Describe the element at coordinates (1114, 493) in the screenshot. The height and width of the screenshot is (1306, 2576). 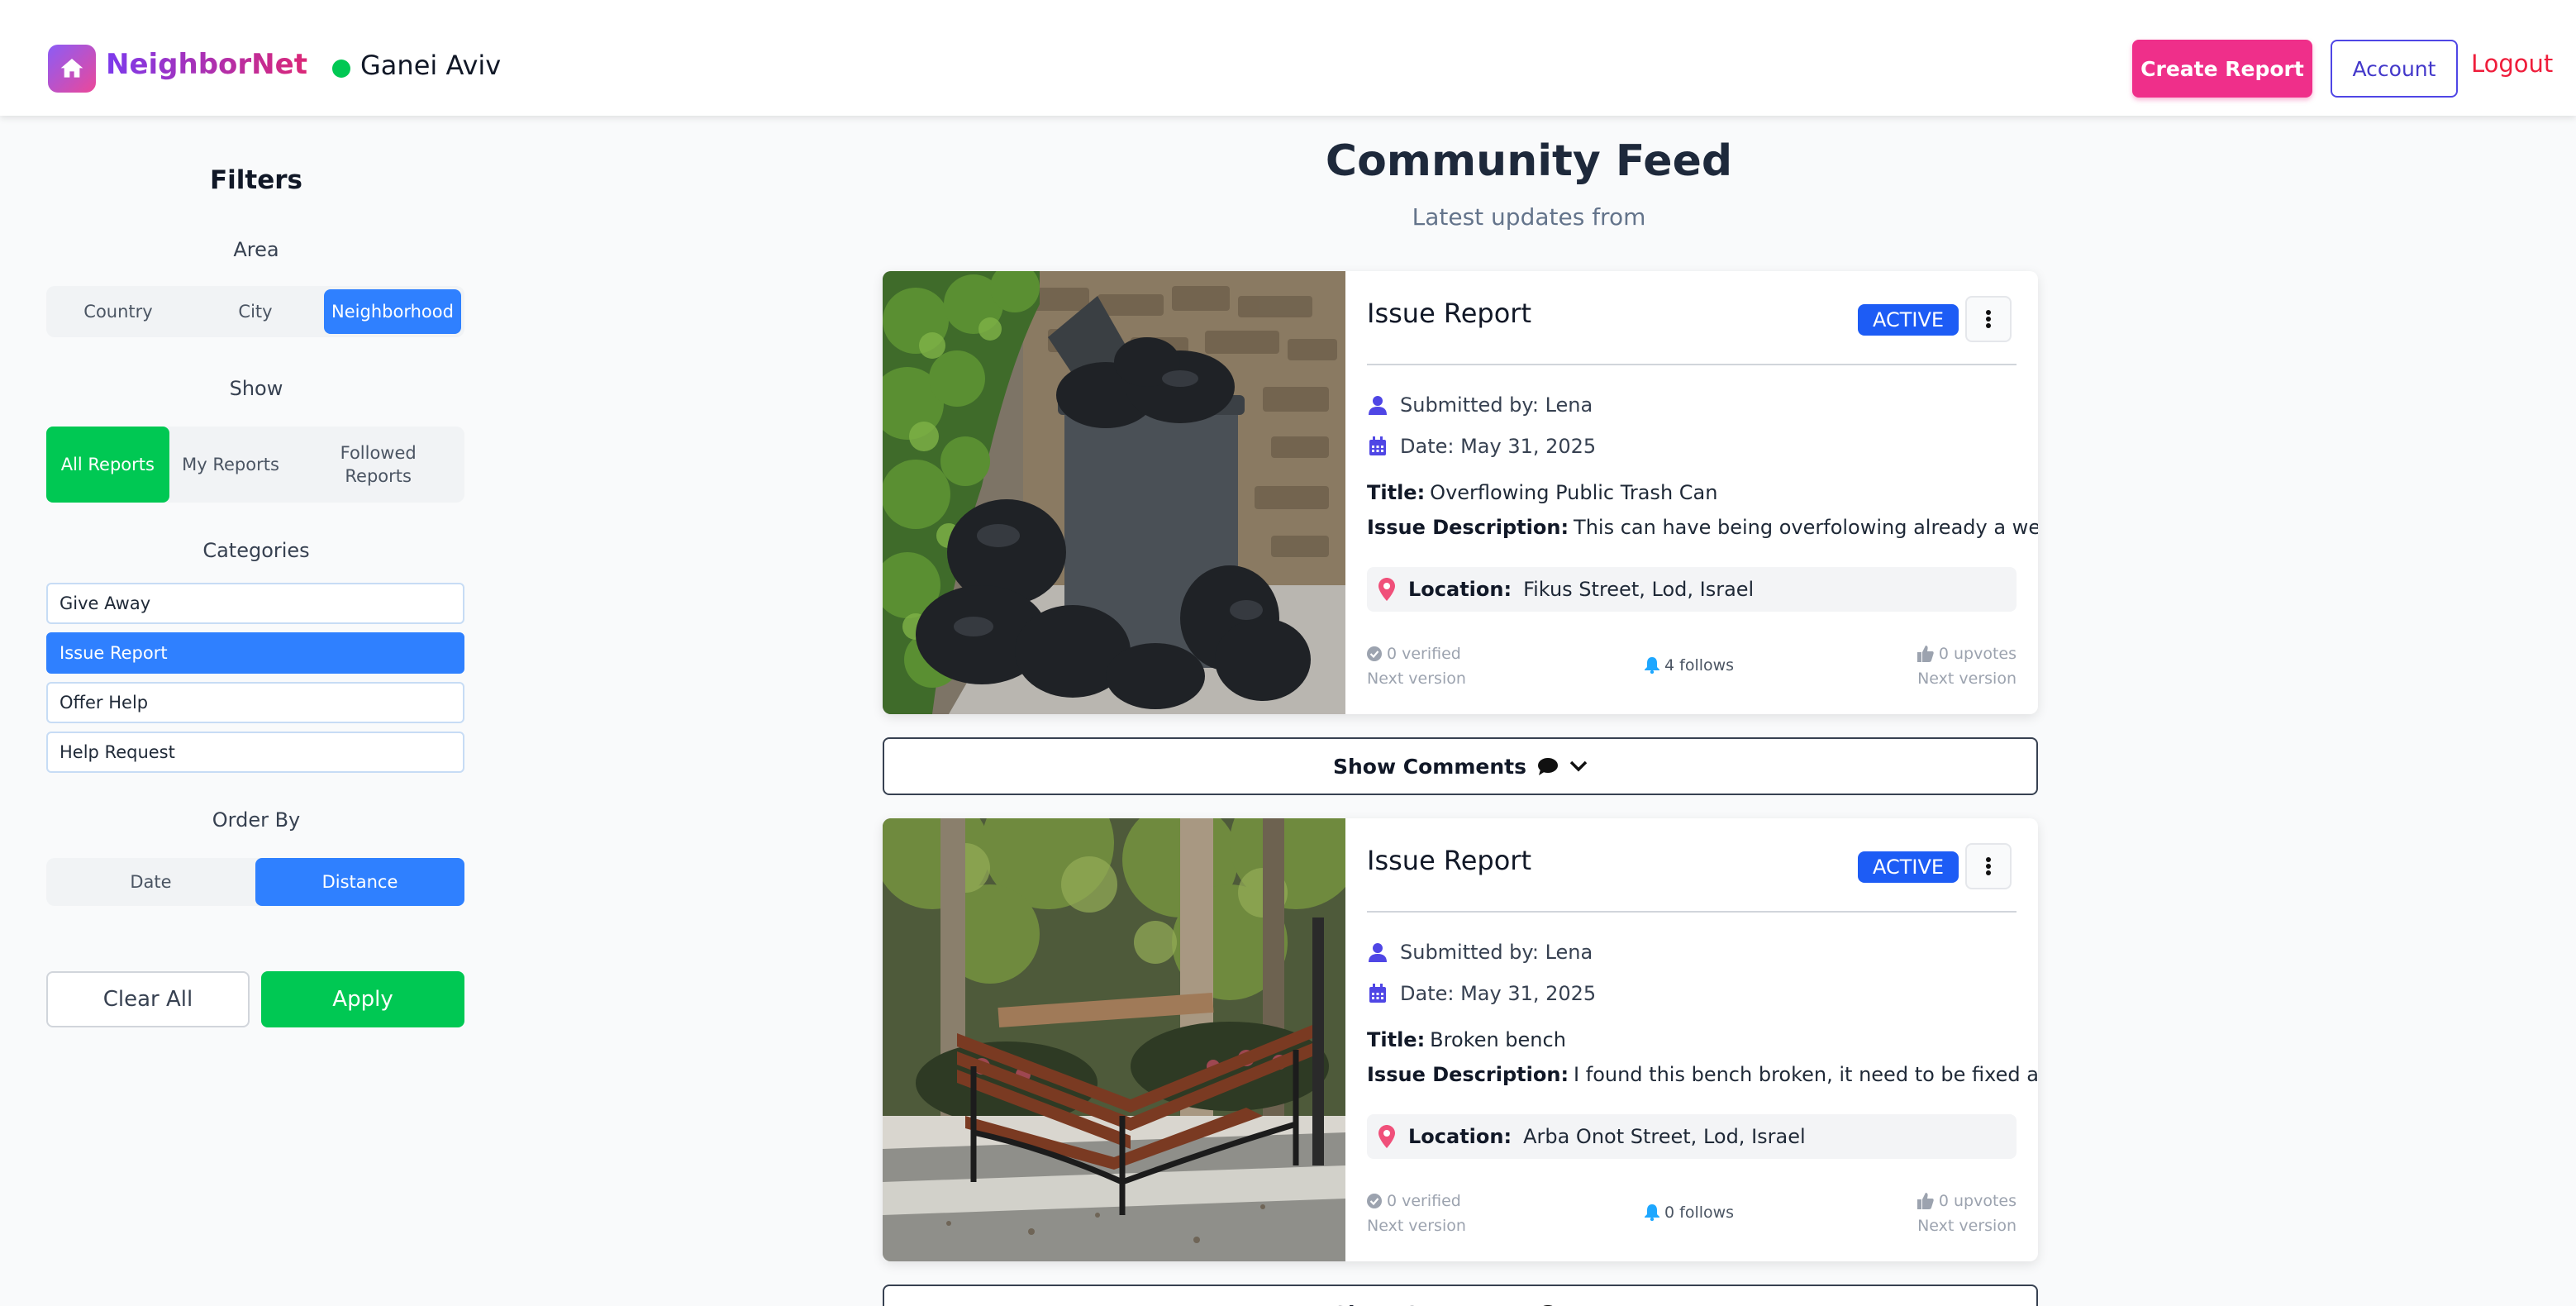
I see `post-image-trash-can` at that location.